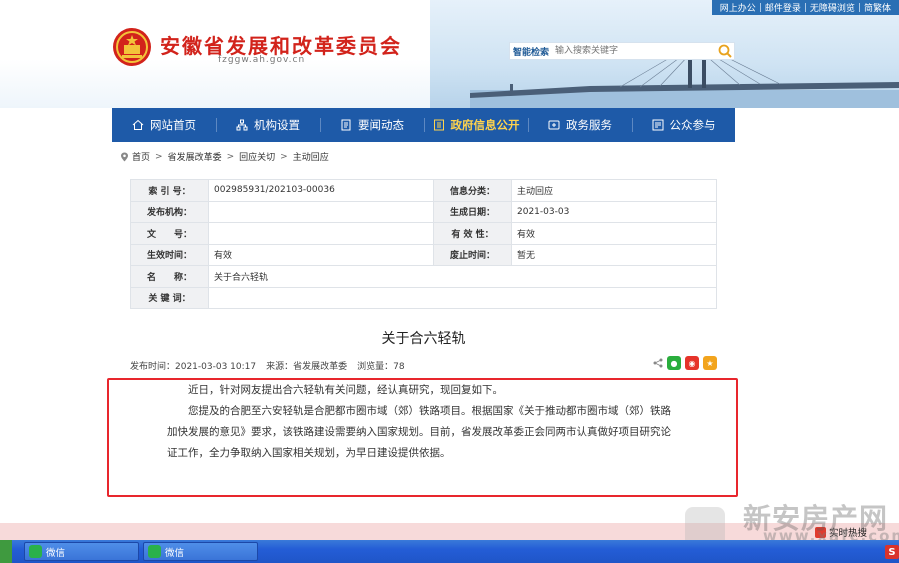  Describe the element at coordinates (805, 7) in the screenshot. I see `top-links-bar: 网上办公 | 邮件登录 | 无障碍浏览 | 简繁体` at that location.